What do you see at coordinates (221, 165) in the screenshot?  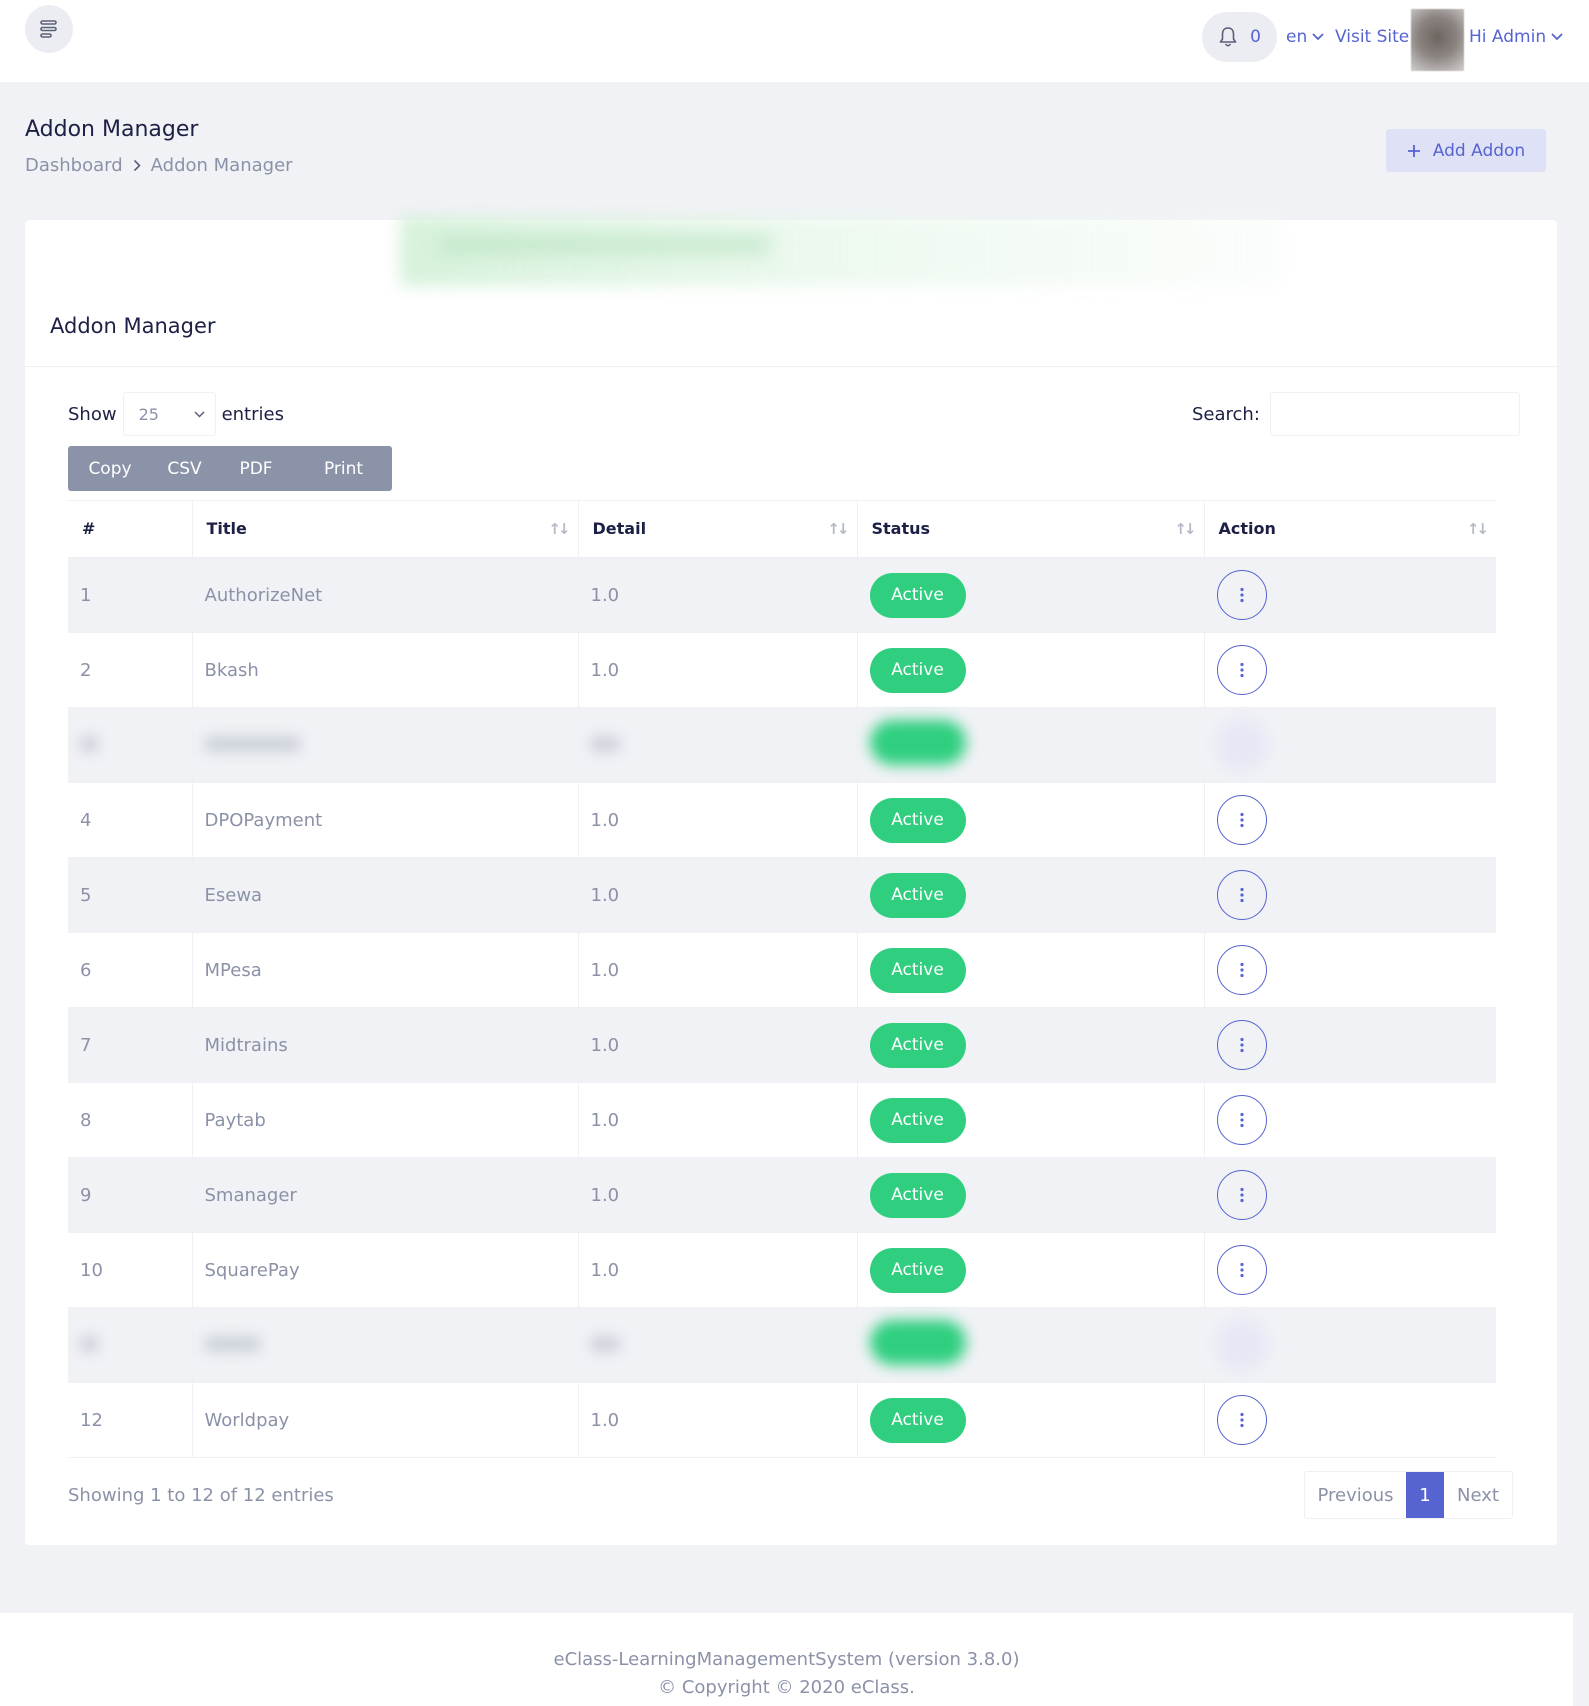 I see `breadcrumb-current: Addon Manager` at bounding box center [221, 165].